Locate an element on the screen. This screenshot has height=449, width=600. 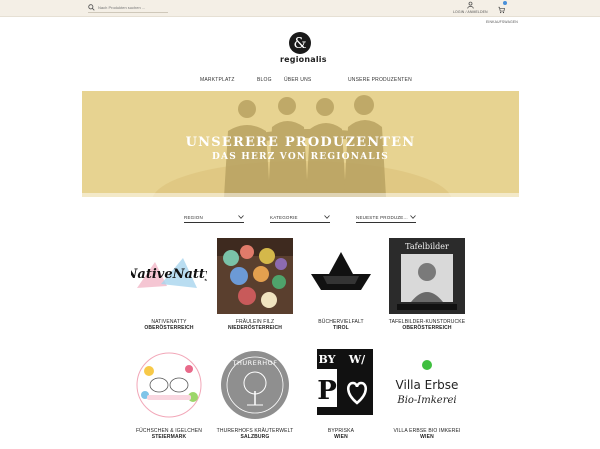
thurerhof-logo: THURERHOF is located at coordinates (255, 385).